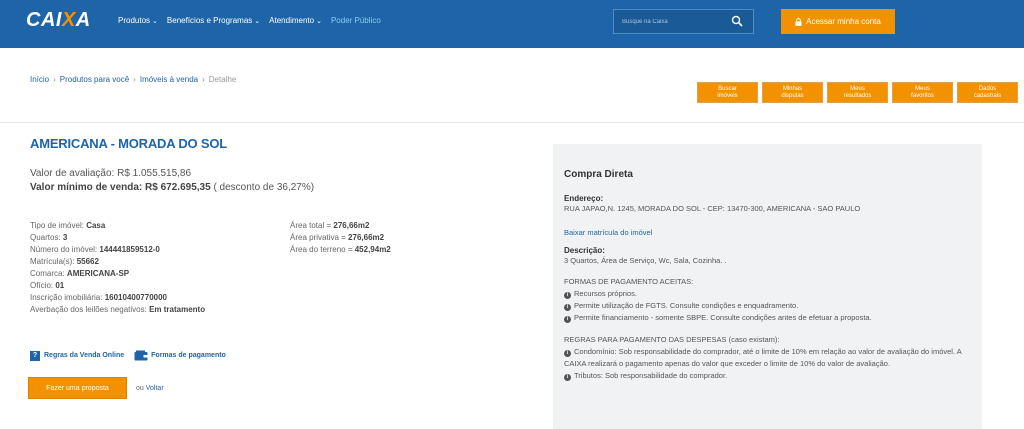  I want to click on area-row: Área privativa = 276,66m2, so click(337, 237).